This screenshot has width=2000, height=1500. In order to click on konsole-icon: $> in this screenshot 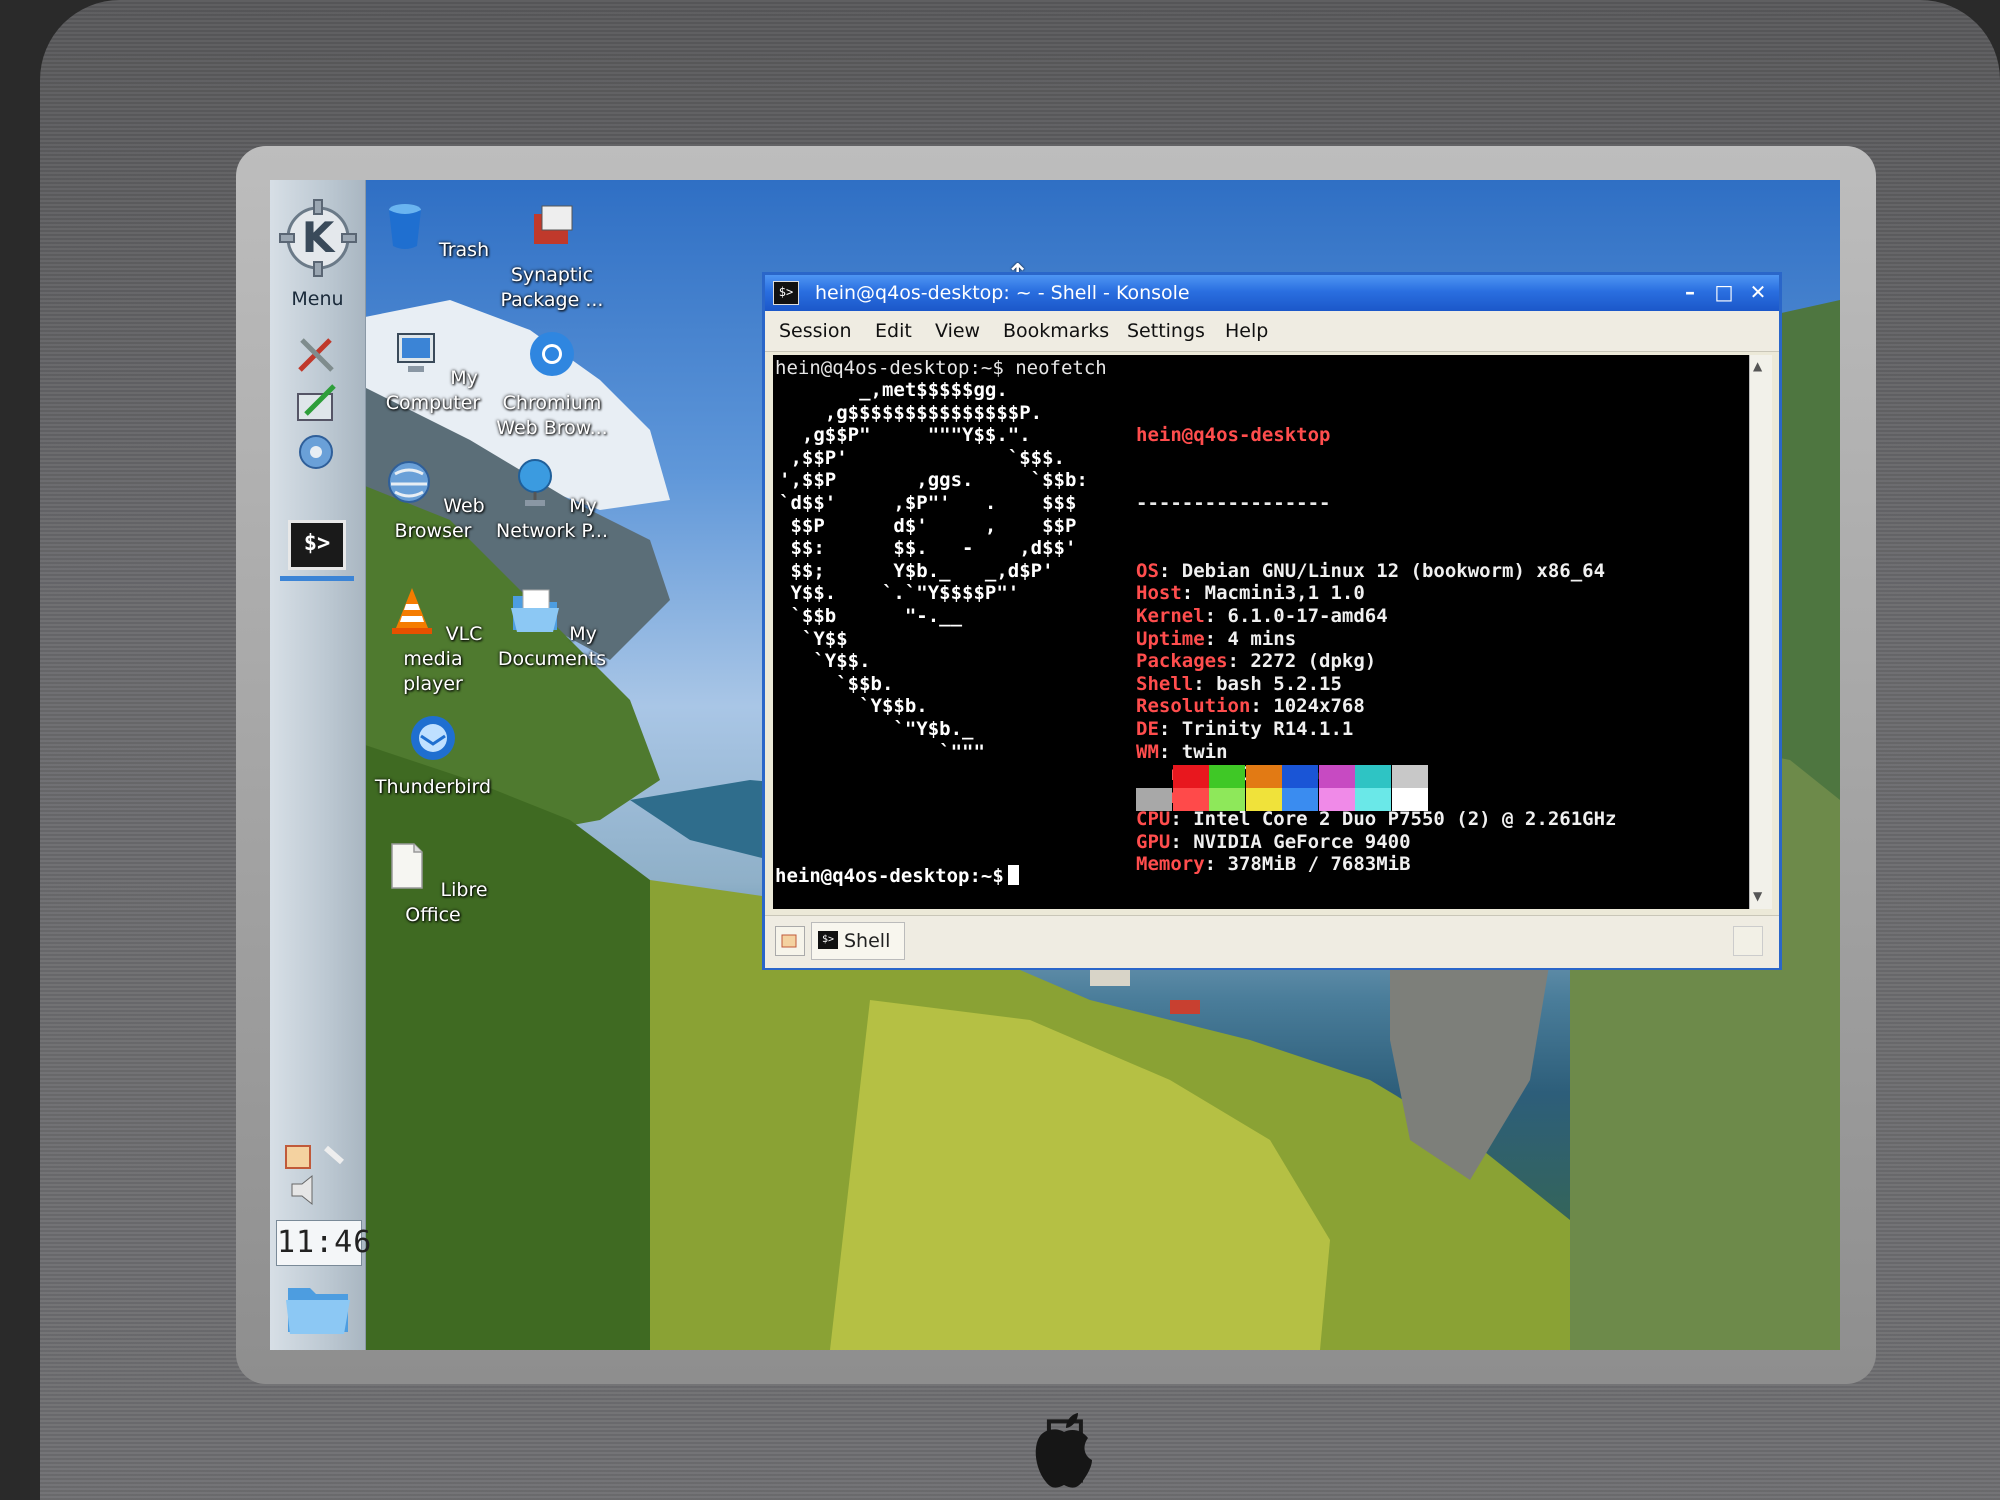, I will do `click(786, 293)`.